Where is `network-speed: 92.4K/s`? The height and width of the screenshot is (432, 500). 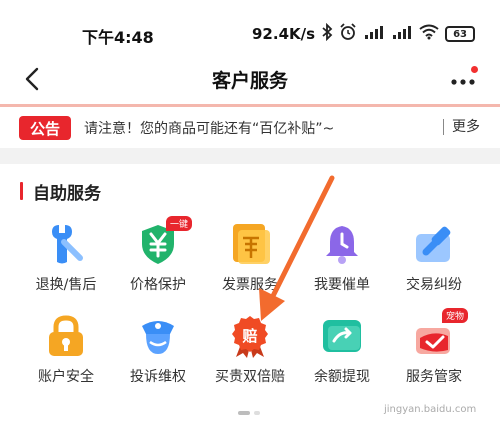 network-speed: 92.4K/s is located at coordinates (284, 34).